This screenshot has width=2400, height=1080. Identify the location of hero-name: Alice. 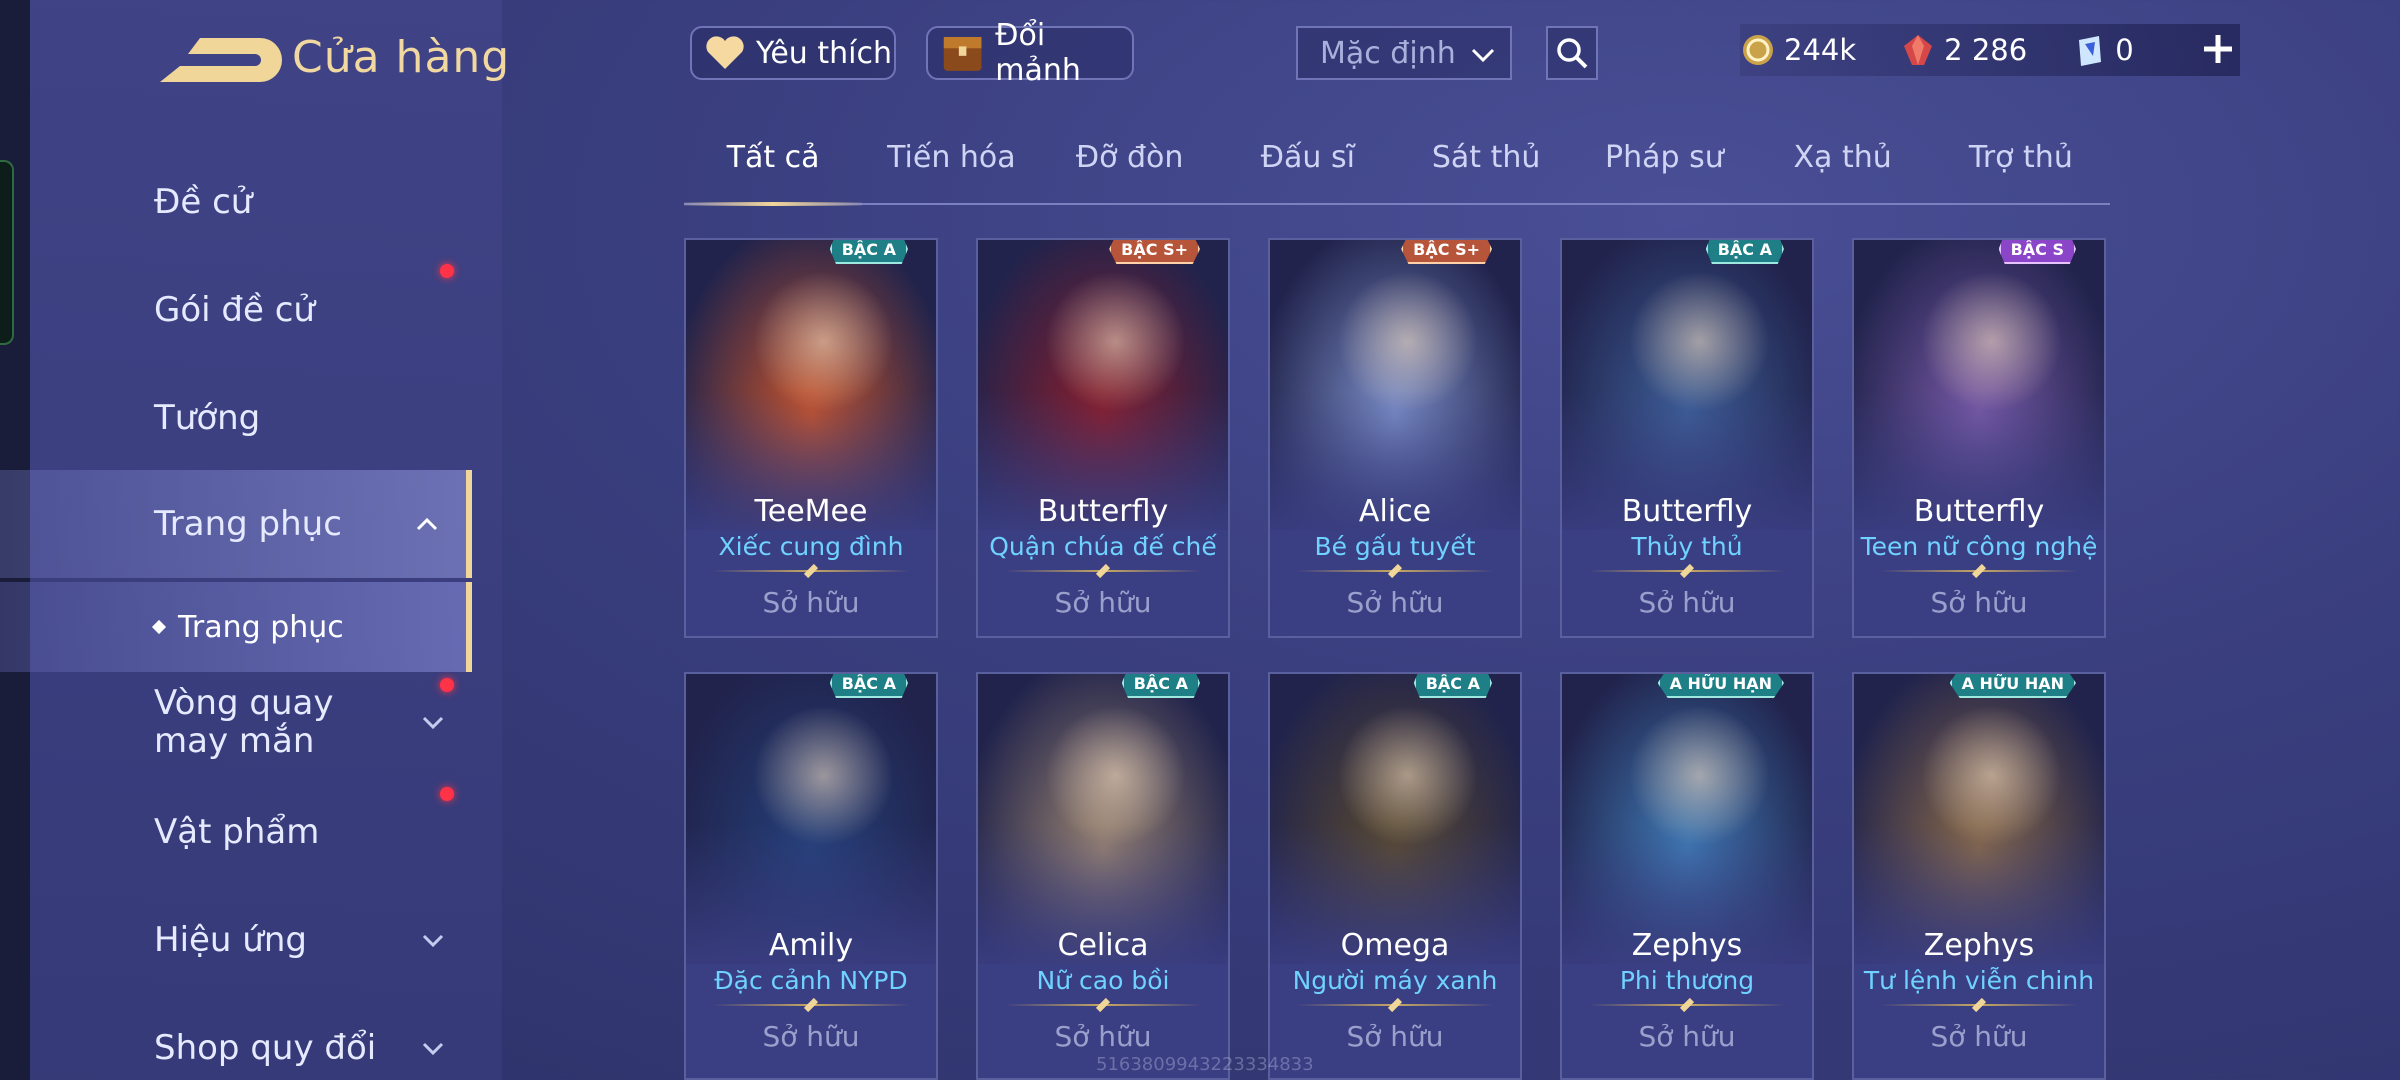
(1395, 511).